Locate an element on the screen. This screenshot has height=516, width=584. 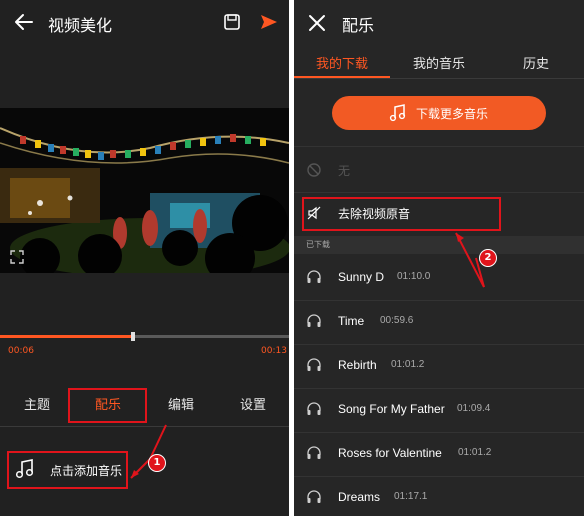
step-badge-1: 1 is located at coordinates (157, 463).